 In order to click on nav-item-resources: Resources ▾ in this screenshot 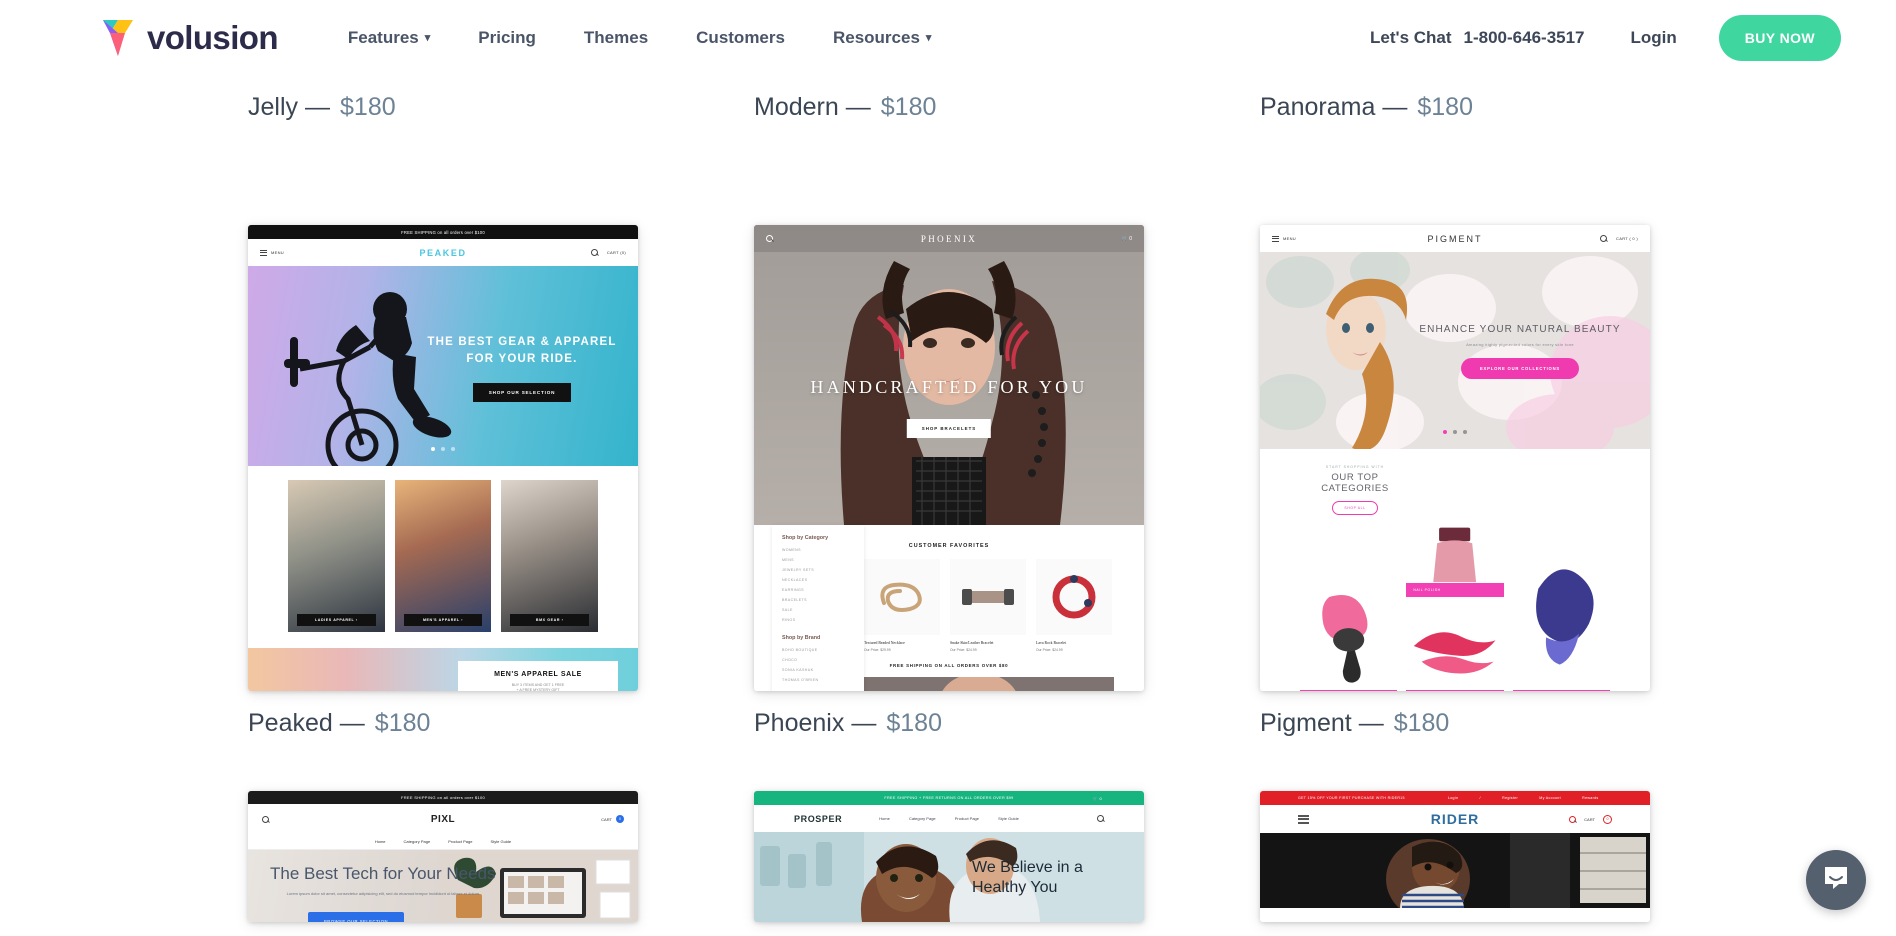, I will do `click(882, 38)`.